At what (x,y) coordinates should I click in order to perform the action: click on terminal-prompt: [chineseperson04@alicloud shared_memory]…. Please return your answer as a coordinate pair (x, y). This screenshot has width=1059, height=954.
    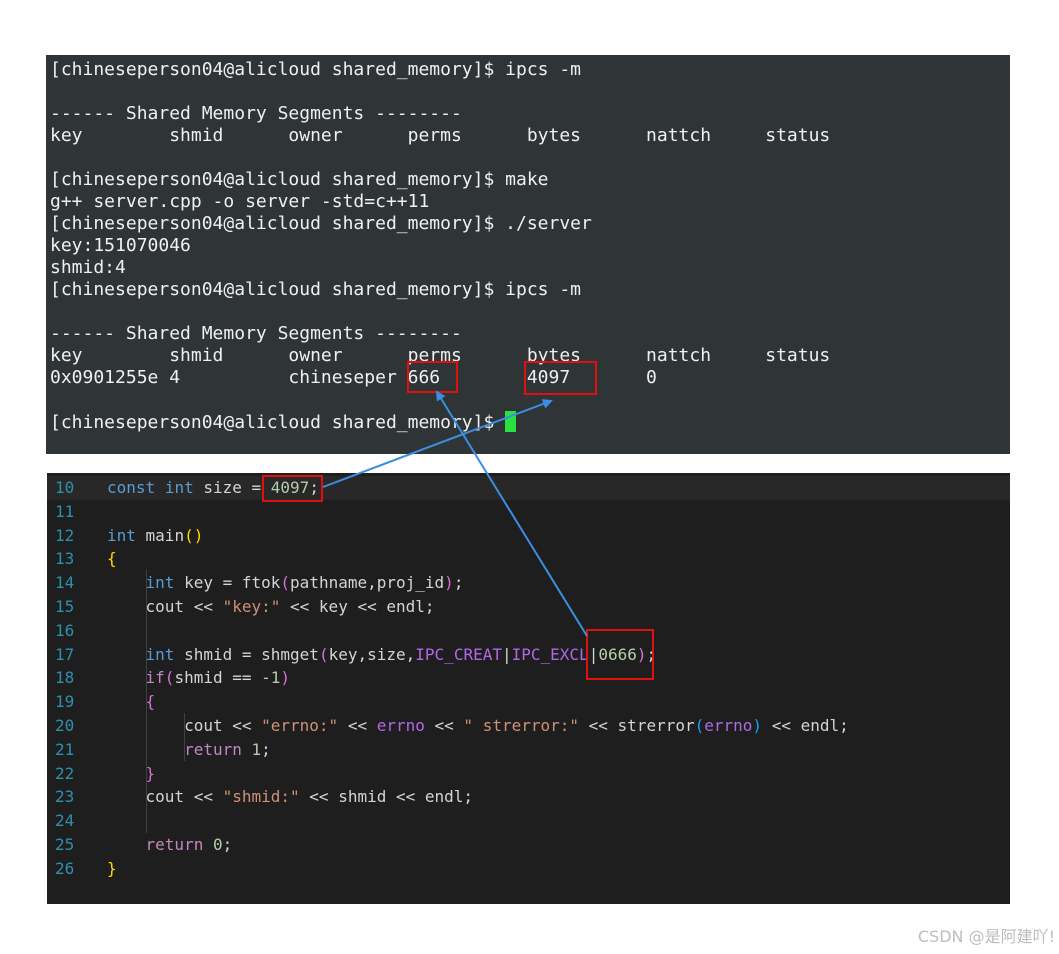
    Looking at the image, I should click on (278, 422).